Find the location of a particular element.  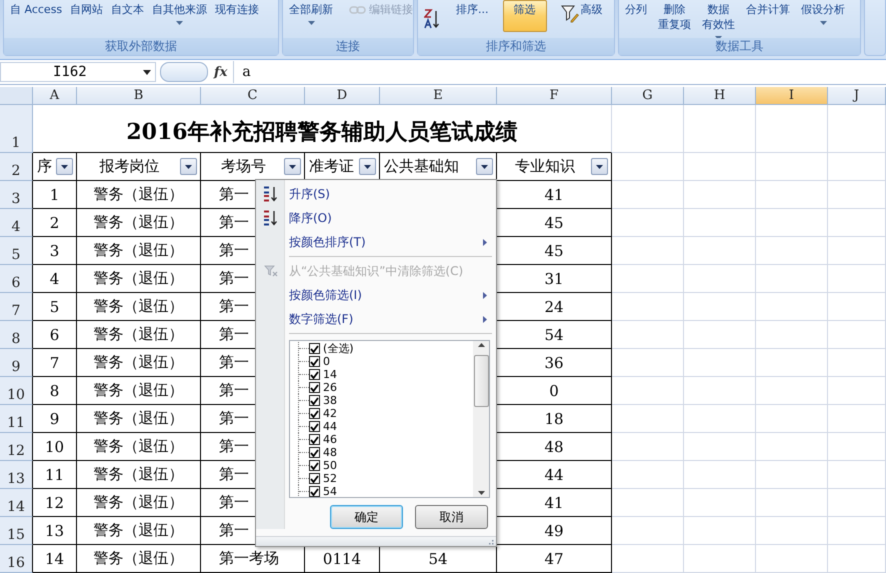

resize-grip-icon is located at coordinates (491, 541).